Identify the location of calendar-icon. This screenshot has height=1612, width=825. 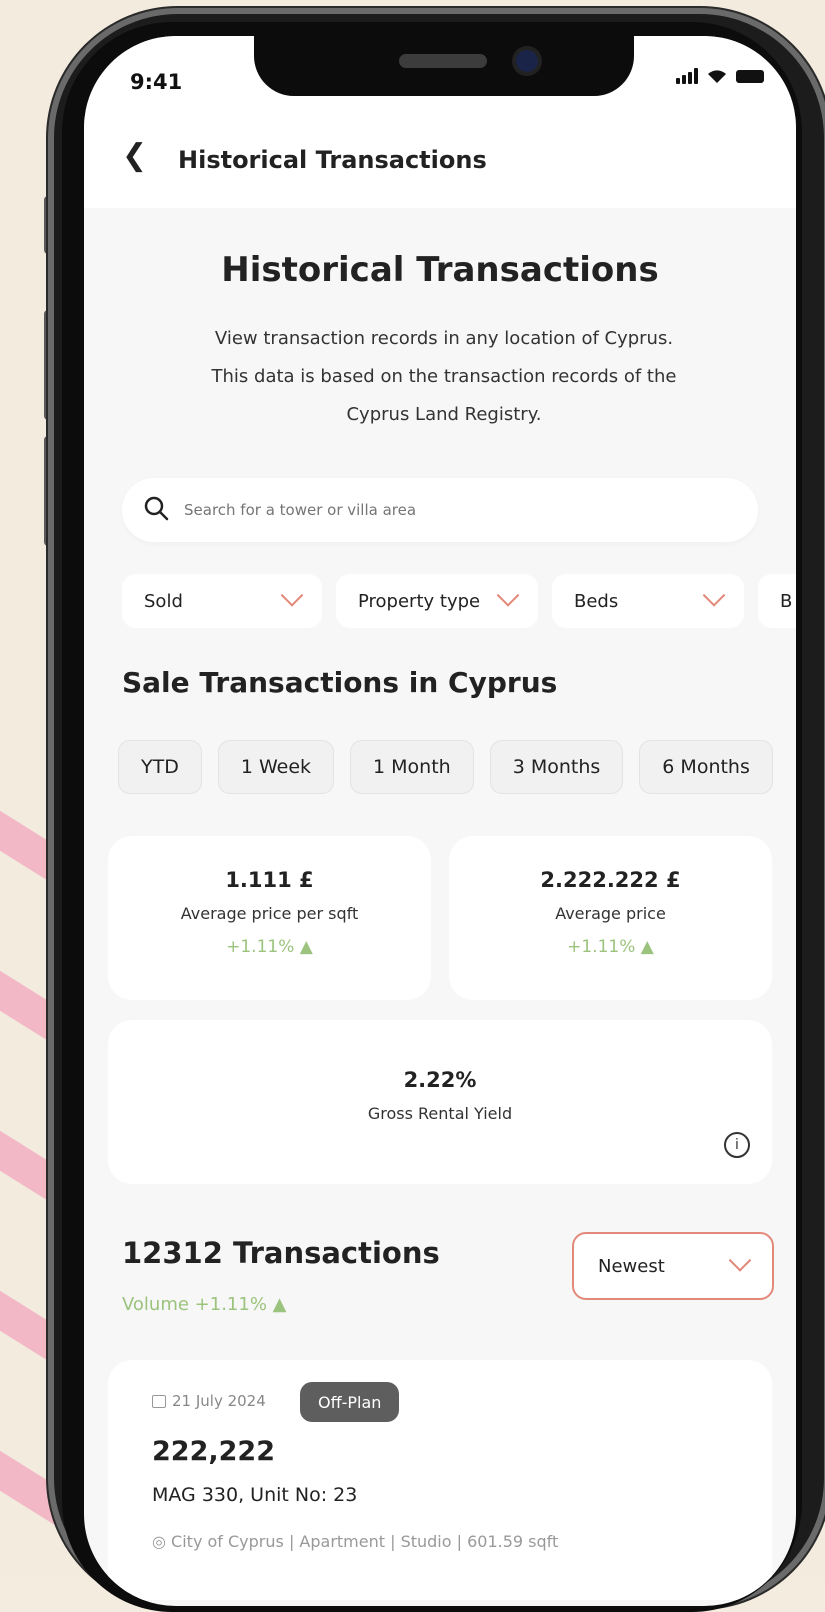
(159, 1401).